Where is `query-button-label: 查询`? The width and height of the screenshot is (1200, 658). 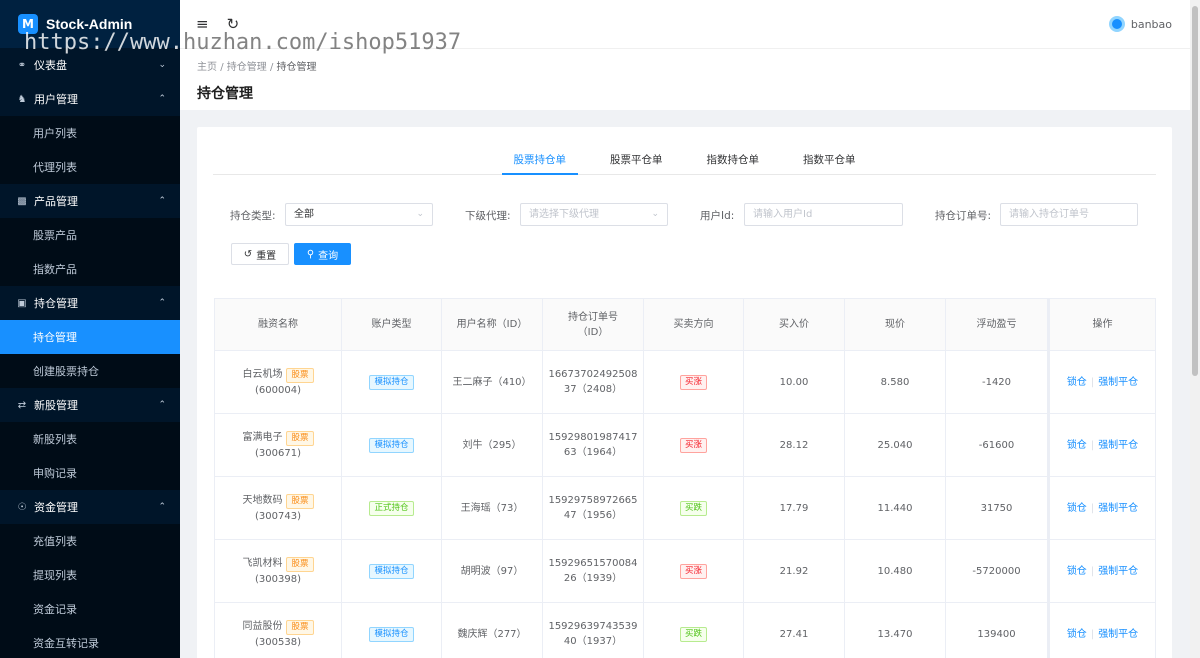
query-button-label: 查询 is located at coordinates (328, 256).